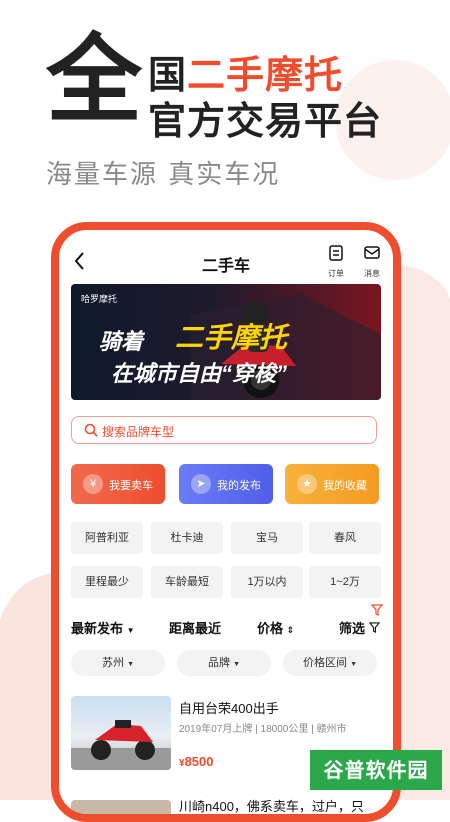  Describe the element at coordinates (113, 663) in the screenshot. I see `city-label: 苏州` at that location.